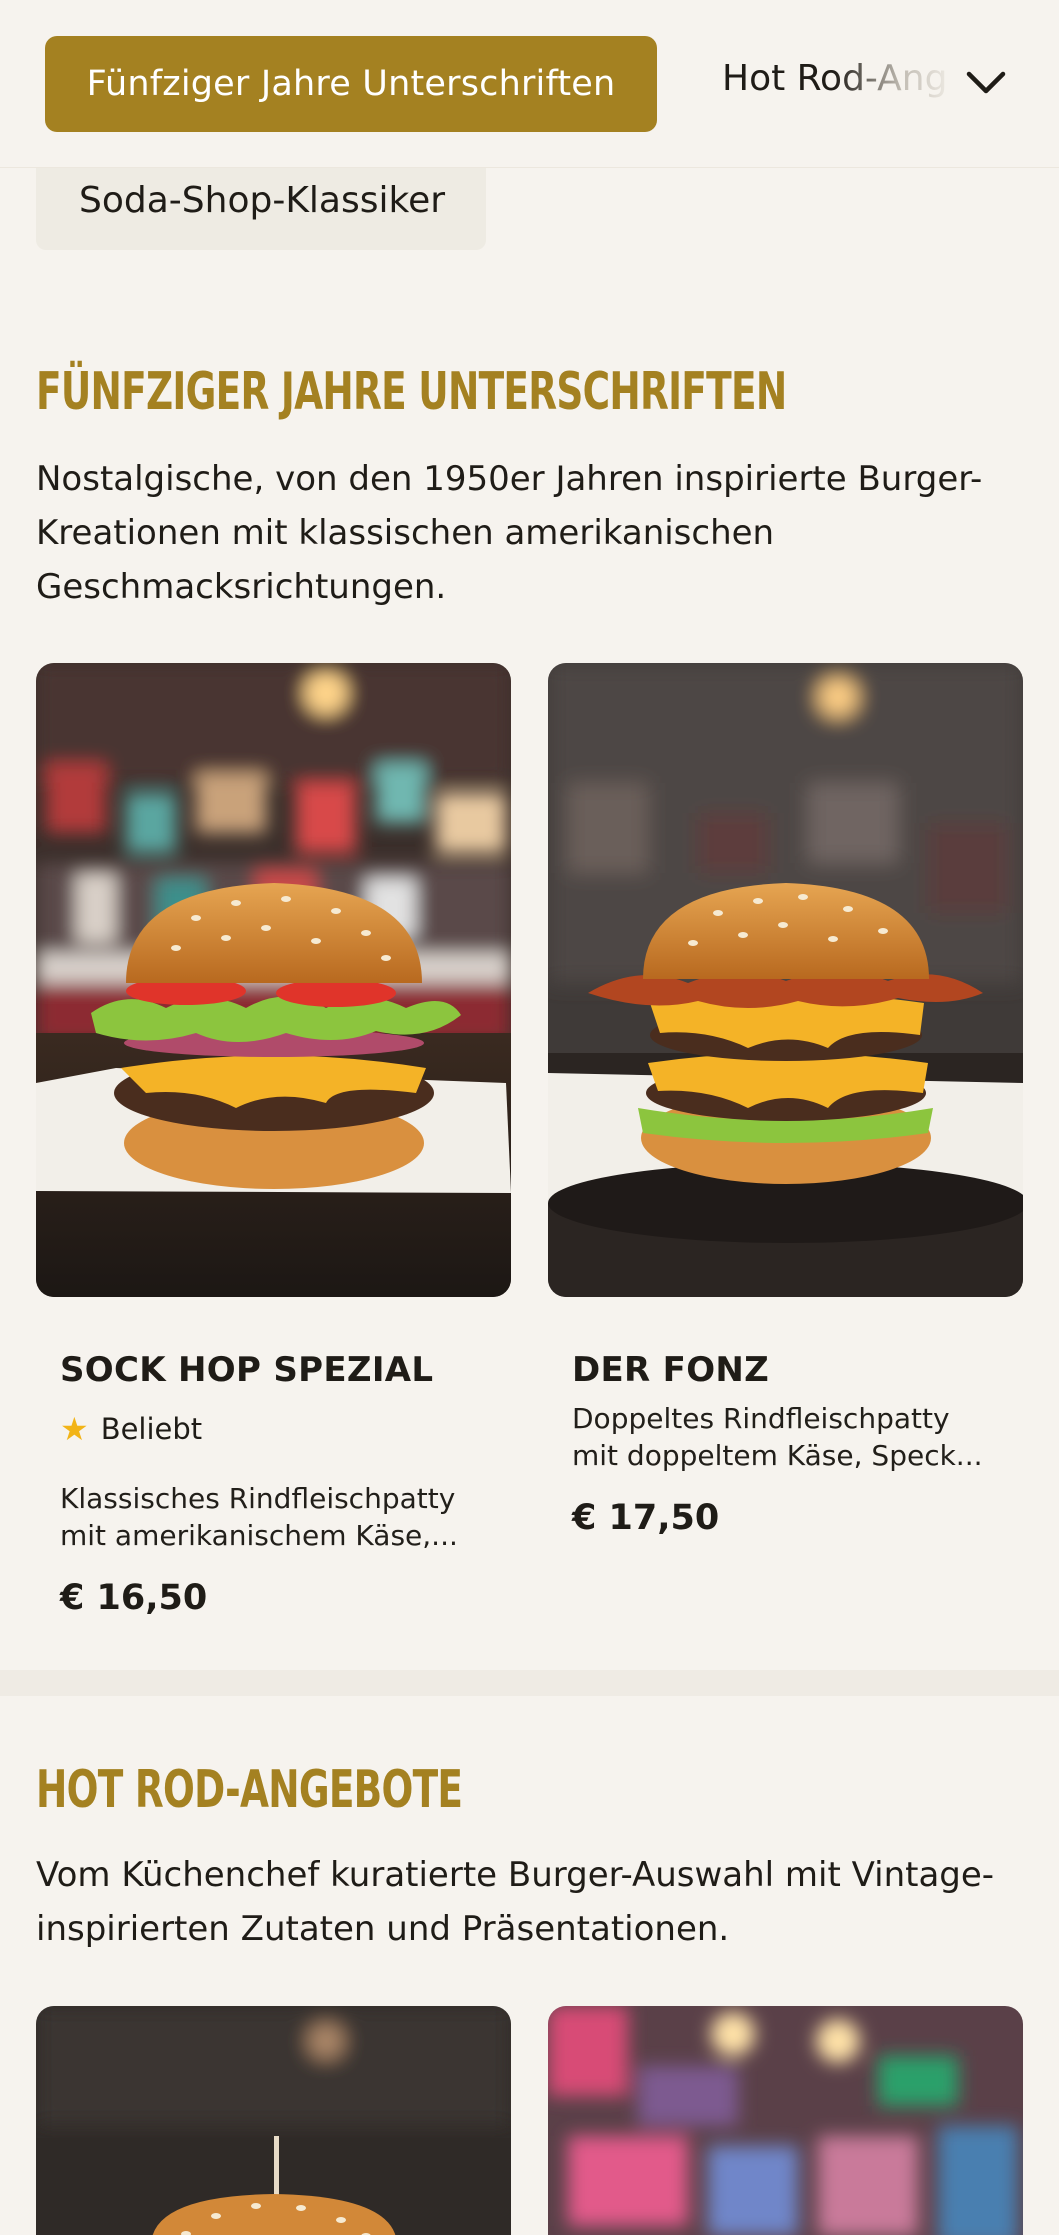  What do you see at coordinates (74, 1429) in the screenshot?
I see `star-icon: ★` at bounding box center [74, 1429].